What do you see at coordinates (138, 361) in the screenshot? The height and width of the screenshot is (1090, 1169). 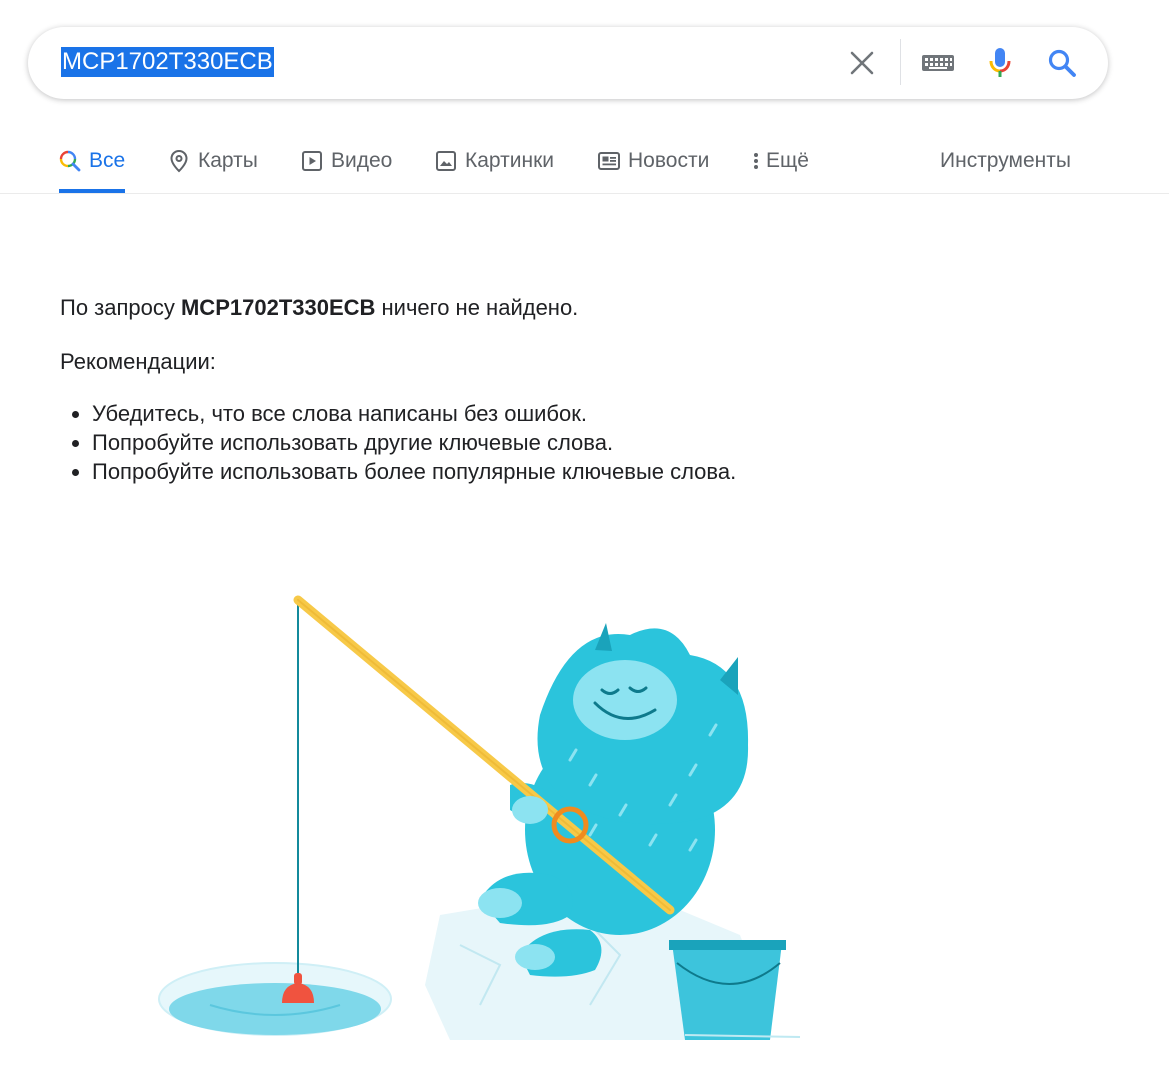 I see `recommendations-title: Рекомендации:` at bounding box center [138, 361].